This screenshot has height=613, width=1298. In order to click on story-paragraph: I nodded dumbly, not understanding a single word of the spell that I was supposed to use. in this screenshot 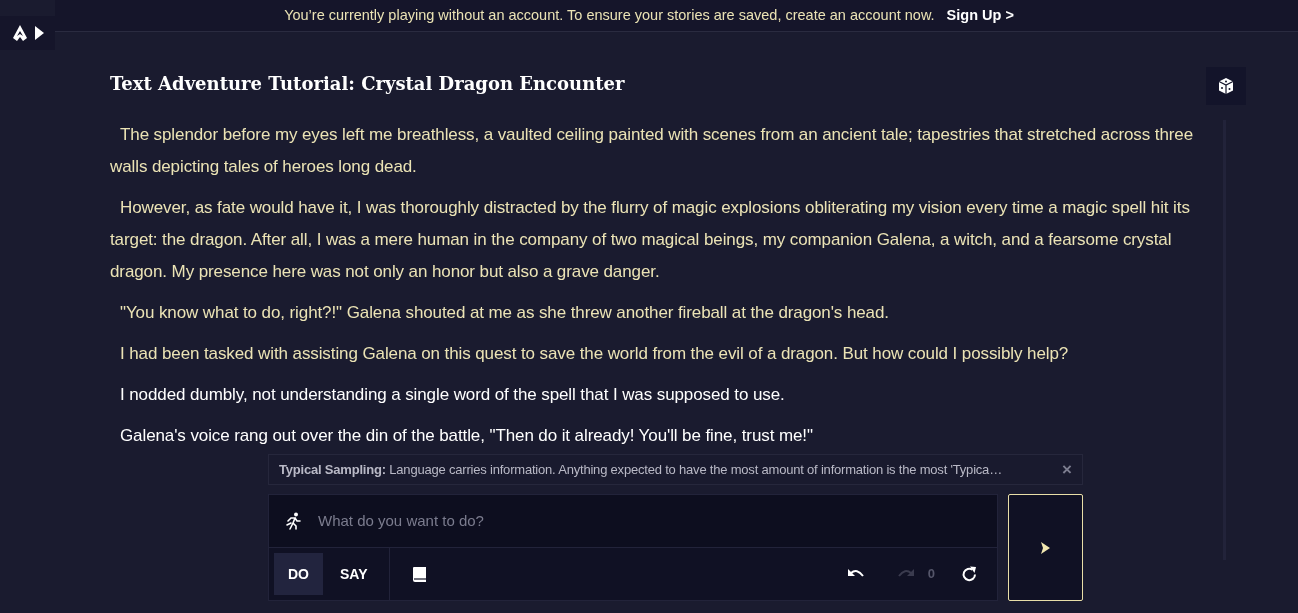, I will do `click(452, 395)`.